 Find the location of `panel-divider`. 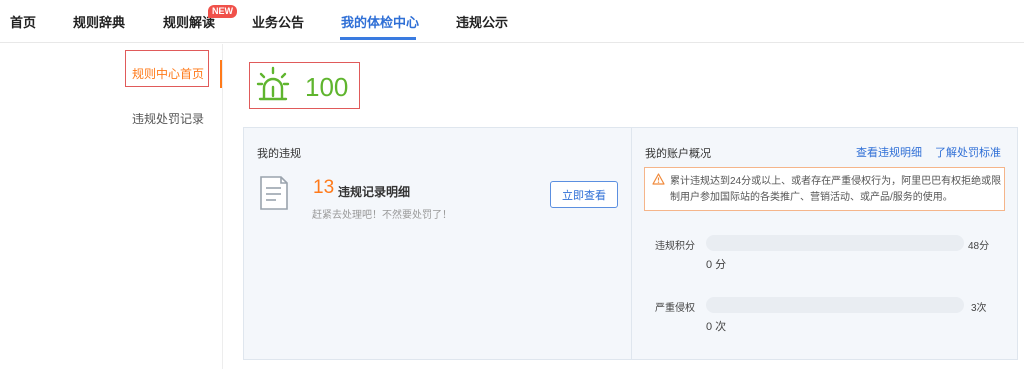

panel-divider is located at coordinates (631, 243).